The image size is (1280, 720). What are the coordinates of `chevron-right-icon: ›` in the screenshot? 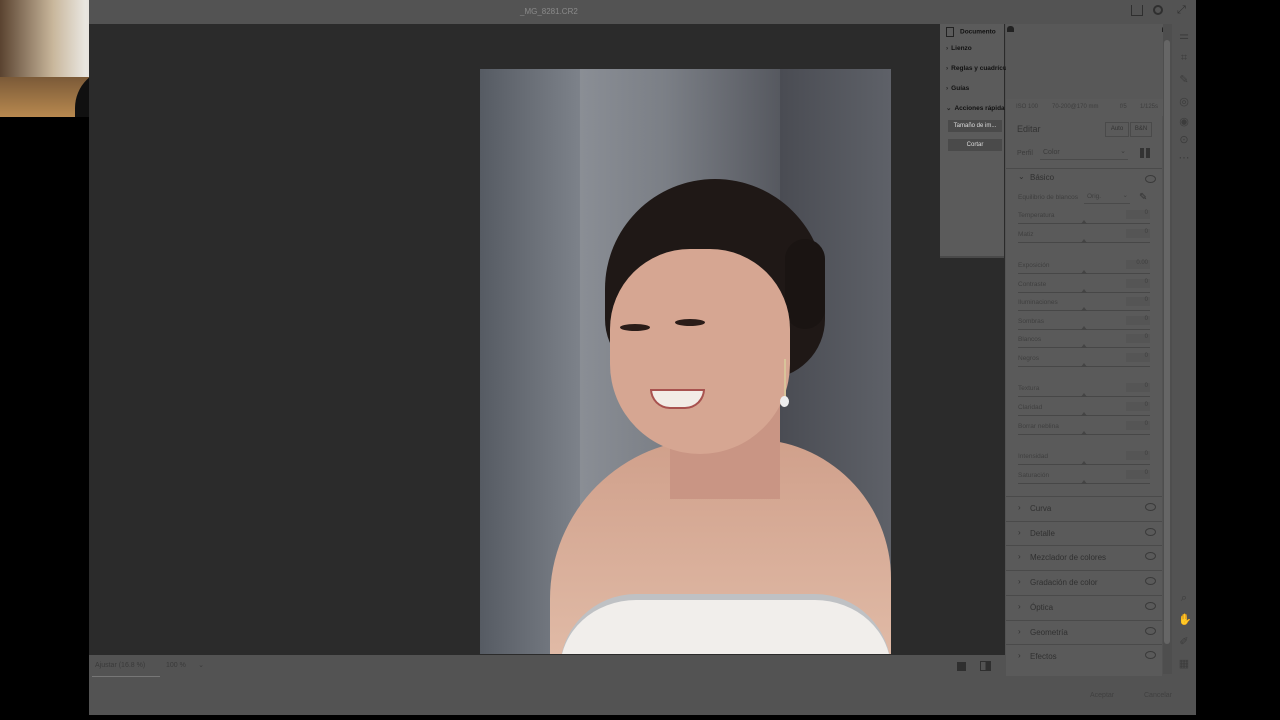 It's located at (1019, 606).